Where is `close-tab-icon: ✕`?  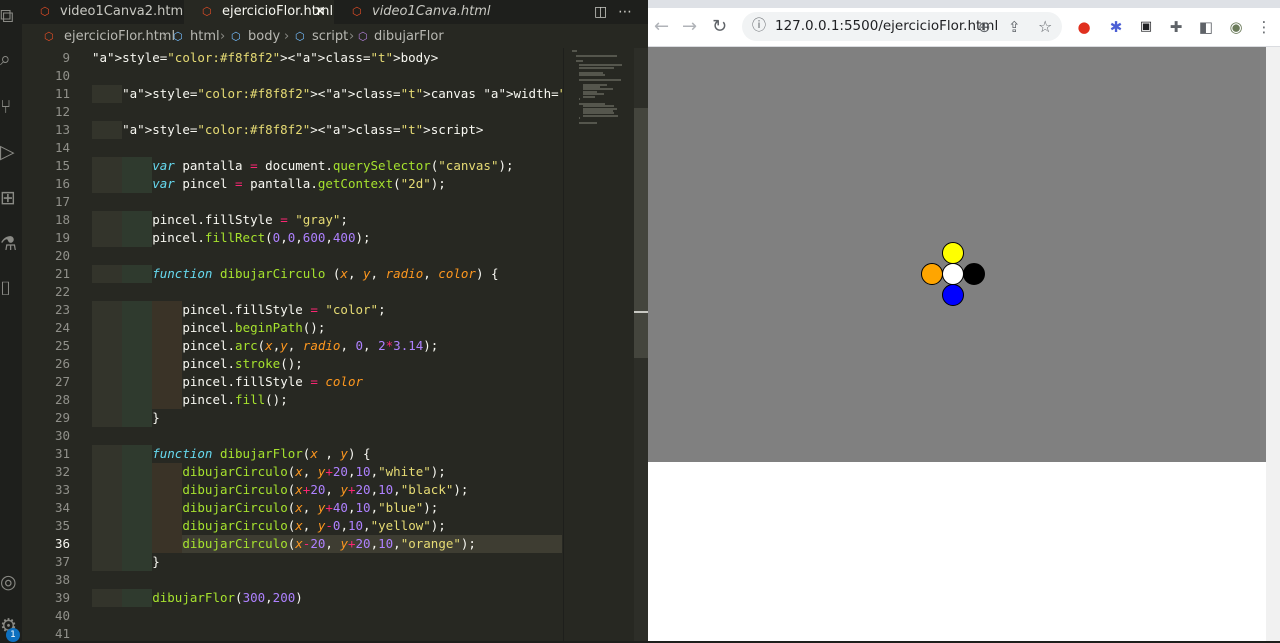 close-tab-icon: ✕ is located at coordinates (320, 12).